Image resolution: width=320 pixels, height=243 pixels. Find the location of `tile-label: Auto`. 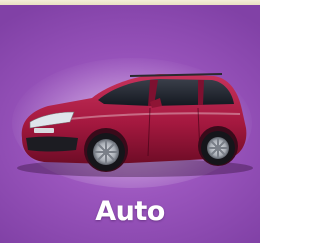

tile-label: Auto is located at coordinates (130, 211).